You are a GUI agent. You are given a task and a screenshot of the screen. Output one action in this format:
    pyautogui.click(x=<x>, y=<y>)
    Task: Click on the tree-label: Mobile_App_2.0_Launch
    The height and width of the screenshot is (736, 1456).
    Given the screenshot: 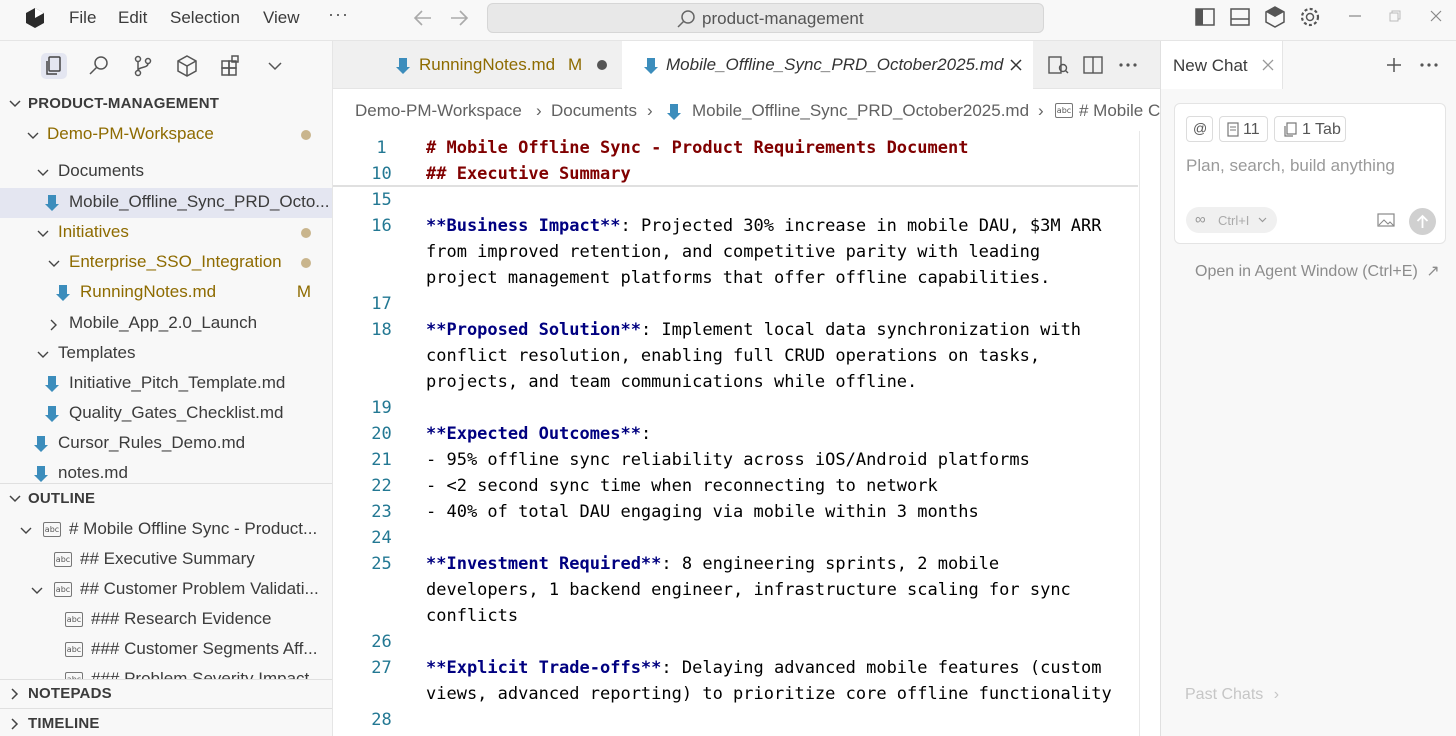 What is the action you would take?
    pyautogui.click(x=163, y=322)
    